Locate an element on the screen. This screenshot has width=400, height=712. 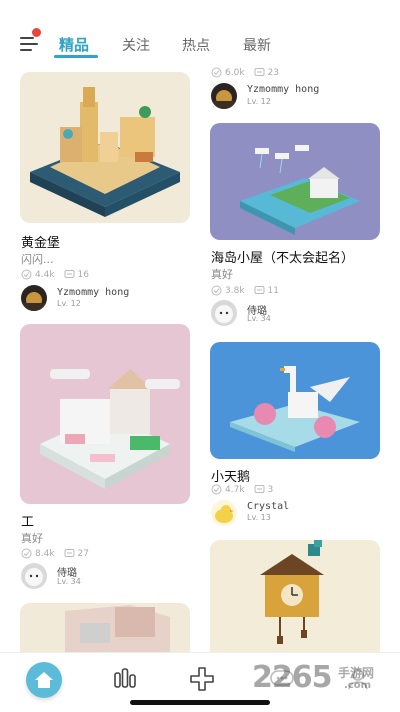
tab-following: 关注 is located at coordinates (136, 45).